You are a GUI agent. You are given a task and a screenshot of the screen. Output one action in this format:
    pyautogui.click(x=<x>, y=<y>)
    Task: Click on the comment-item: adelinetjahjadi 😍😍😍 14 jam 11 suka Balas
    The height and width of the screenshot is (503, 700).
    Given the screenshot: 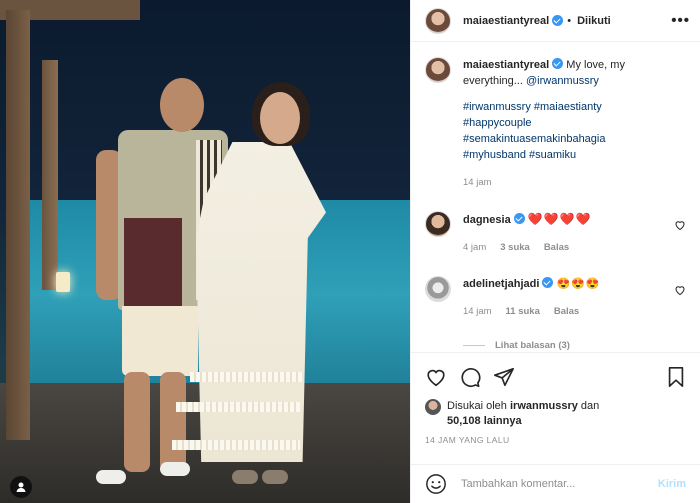 What is the action you would take?
    pyautogui.click(x=555, y=298)
    